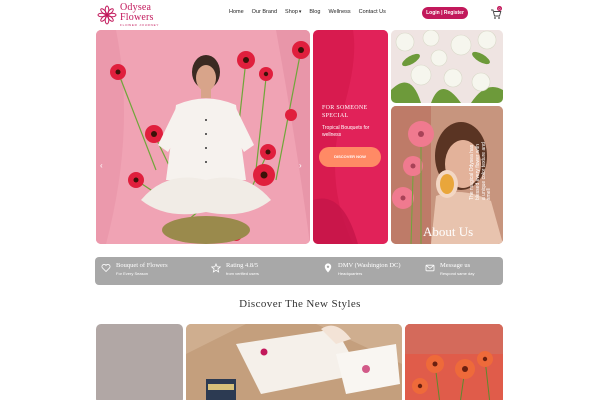 The width and height of the screenshot is (600, 400). What do you see at coordinates (372, 12) in the screenshot?
I see `nav-contact-us: Contact Us` at bounding box center [372, 12].